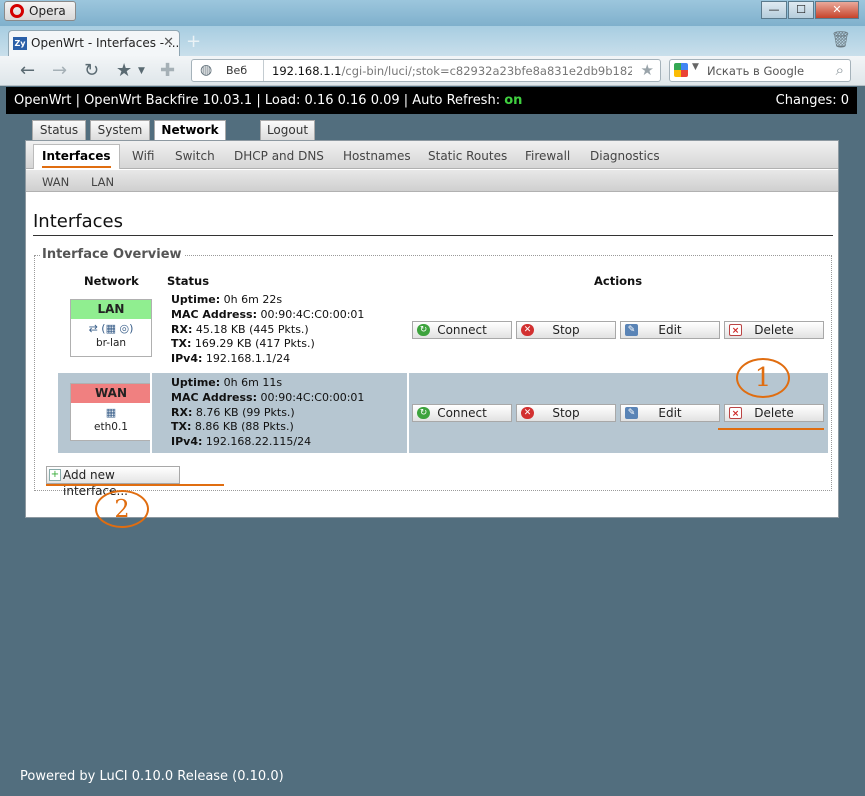  Describe the element at coordinates (111, 281) in the screenshot. I see `column-network: Network` at that location.